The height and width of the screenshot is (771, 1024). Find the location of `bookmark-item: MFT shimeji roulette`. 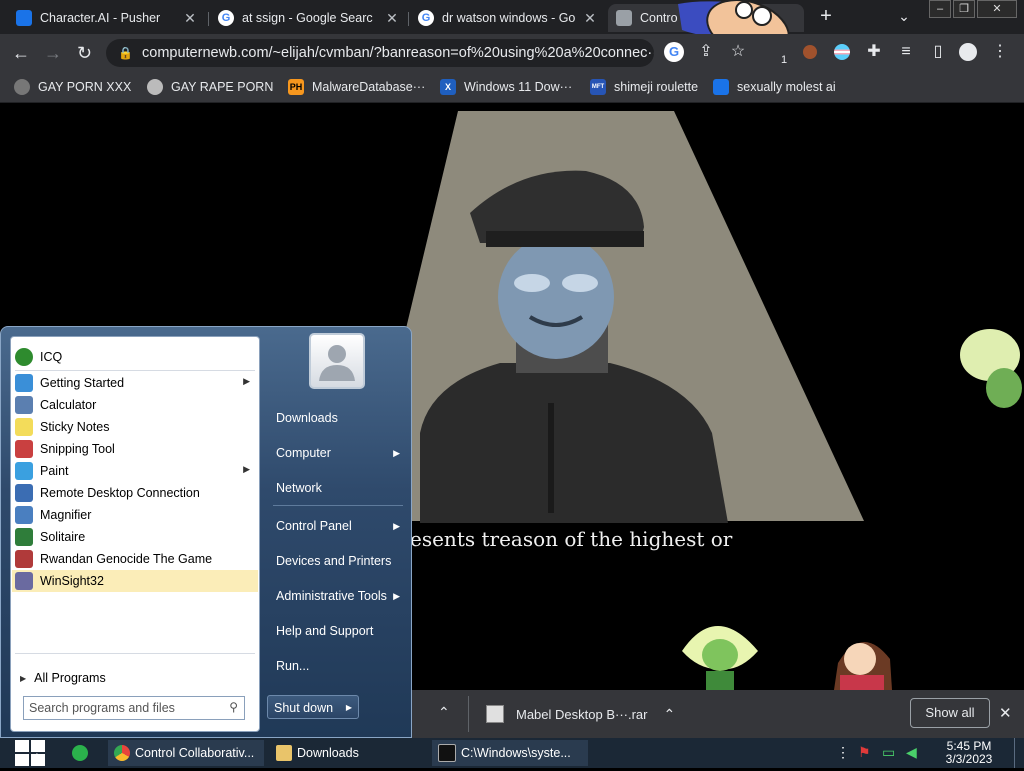

bookmark-item: MFT shimeji roulette is located at coordinates (644, 87).